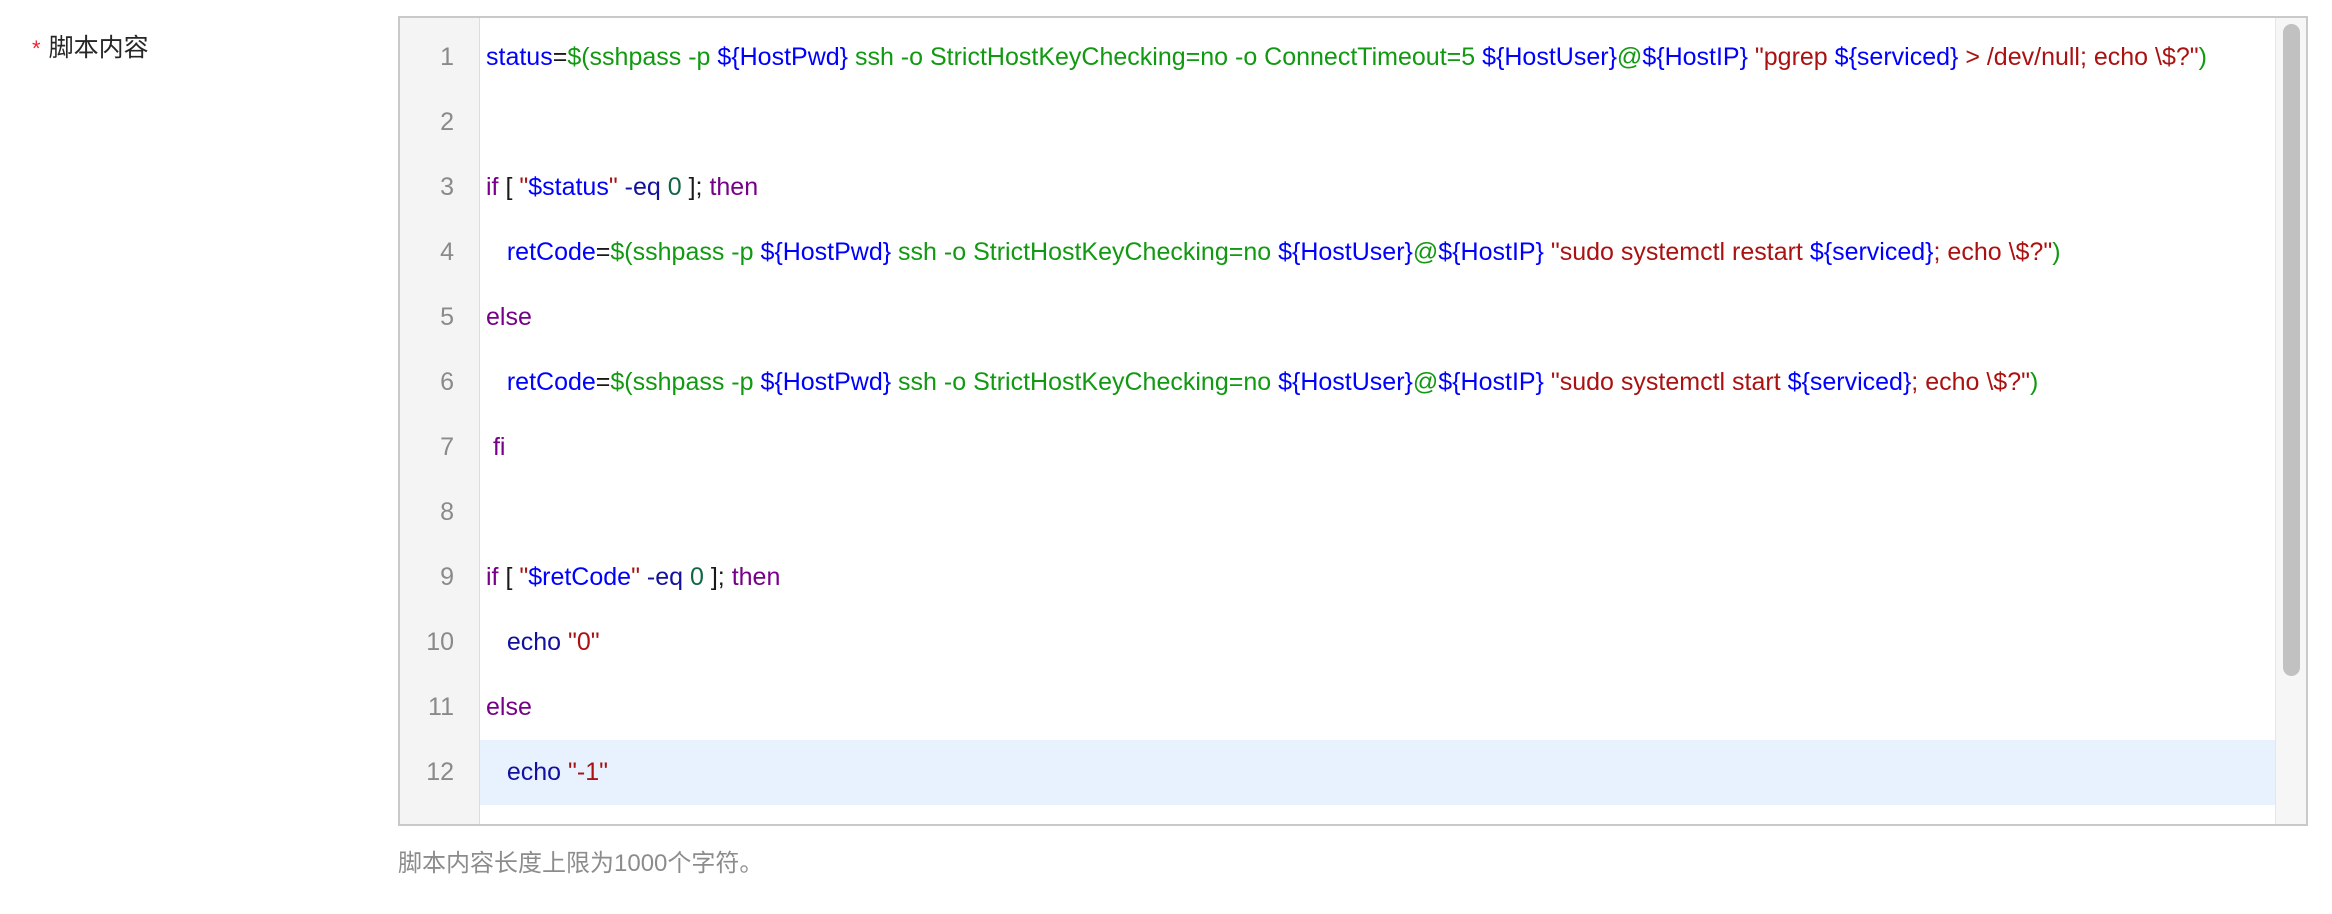 This screenshot has width=2332, height=914. I want to click on code-line: 12 echo "-1", so click(1338, 772).